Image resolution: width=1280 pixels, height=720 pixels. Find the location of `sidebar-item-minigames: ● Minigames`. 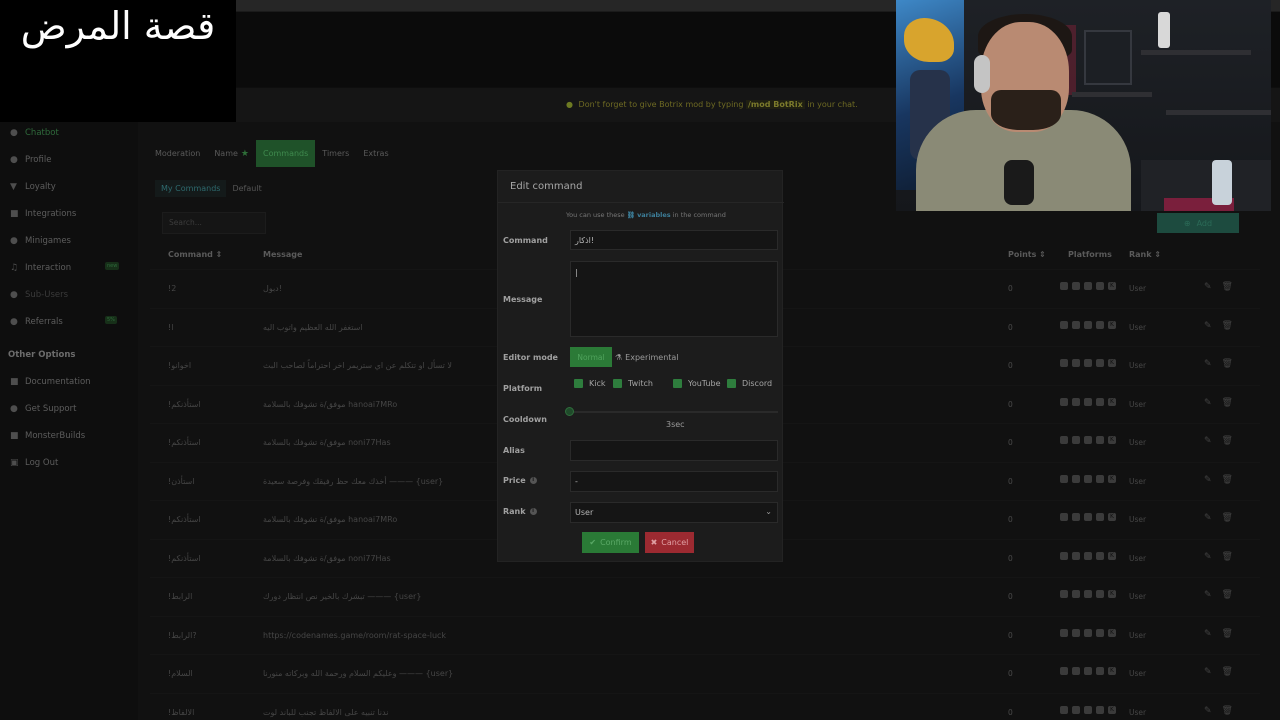

sidebar-item-minigames: ● Minigames is located at coordinates (40, 241).